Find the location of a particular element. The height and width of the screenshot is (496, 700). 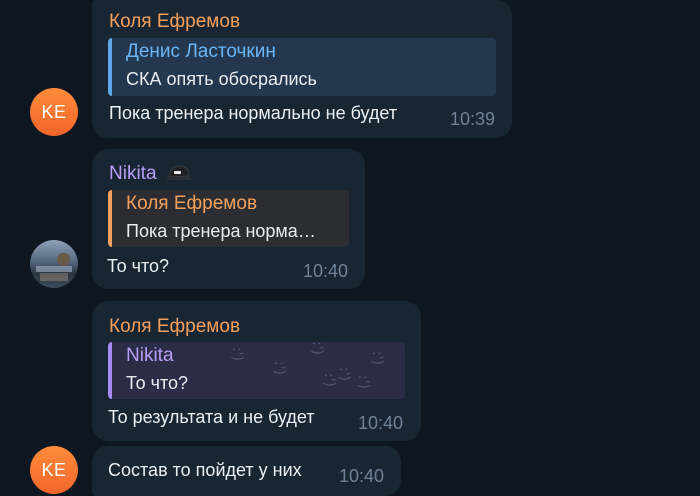

avatar-photo is located at coordinates (54, 269).